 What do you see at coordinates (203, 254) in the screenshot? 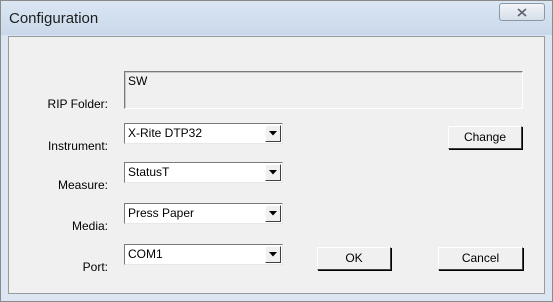
I see `port-select: COM1` at bounding box center [203, 254].